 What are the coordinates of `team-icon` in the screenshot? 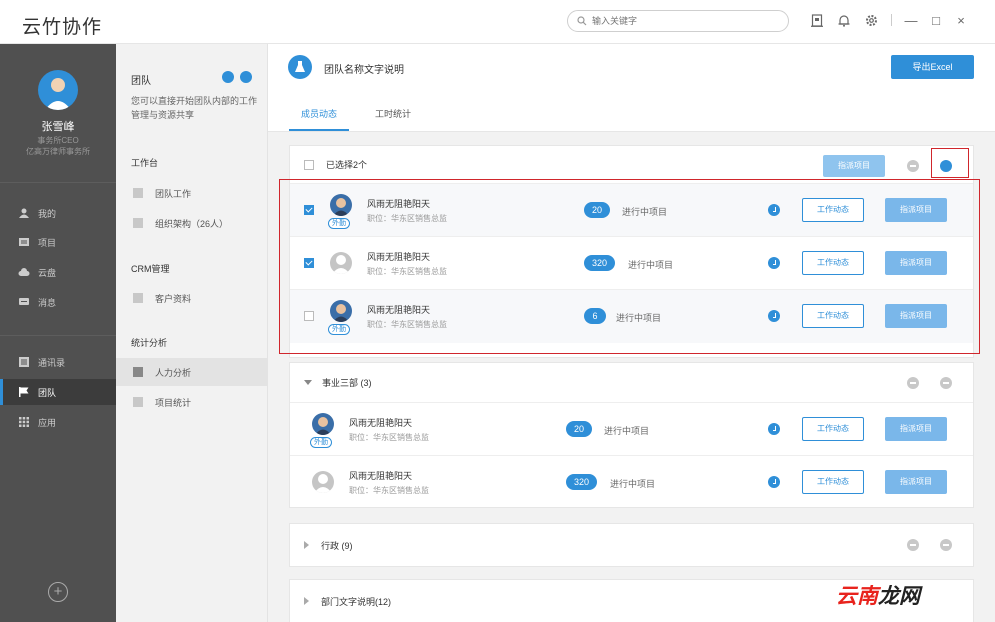 It's located at (300, 67).